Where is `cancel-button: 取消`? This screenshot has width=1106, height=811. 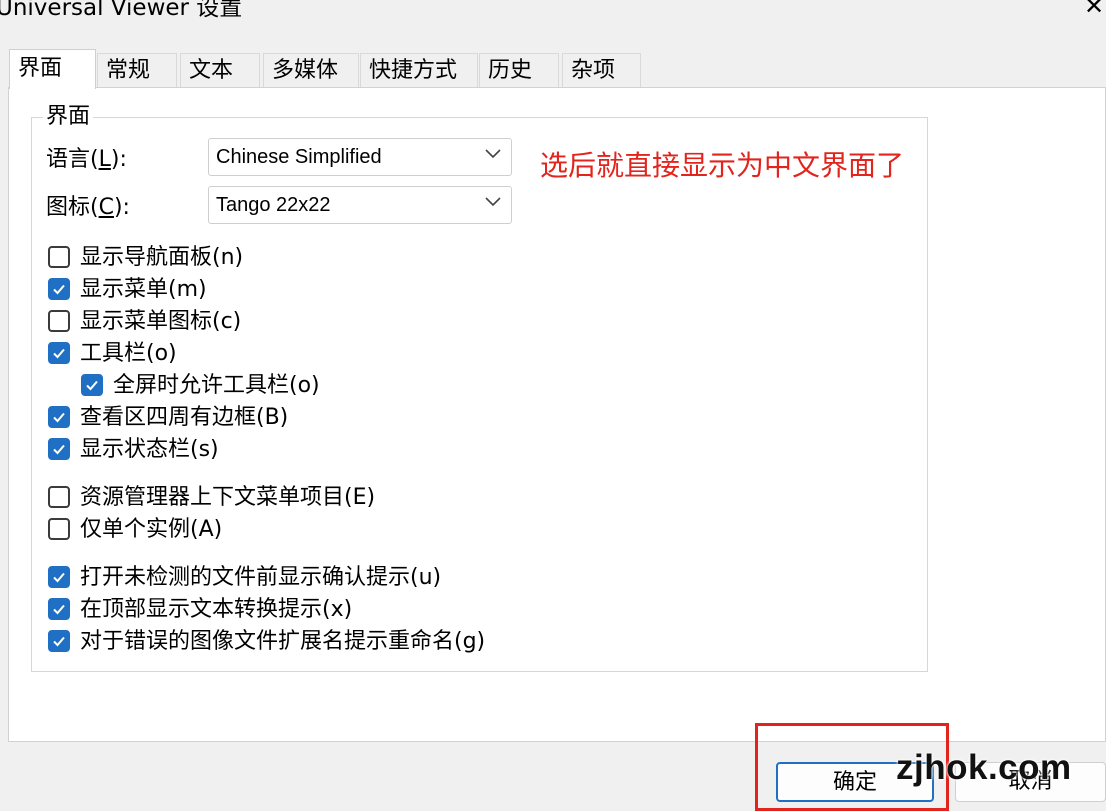 cancel-button: 取消 is located at coordinates (1030, 782).